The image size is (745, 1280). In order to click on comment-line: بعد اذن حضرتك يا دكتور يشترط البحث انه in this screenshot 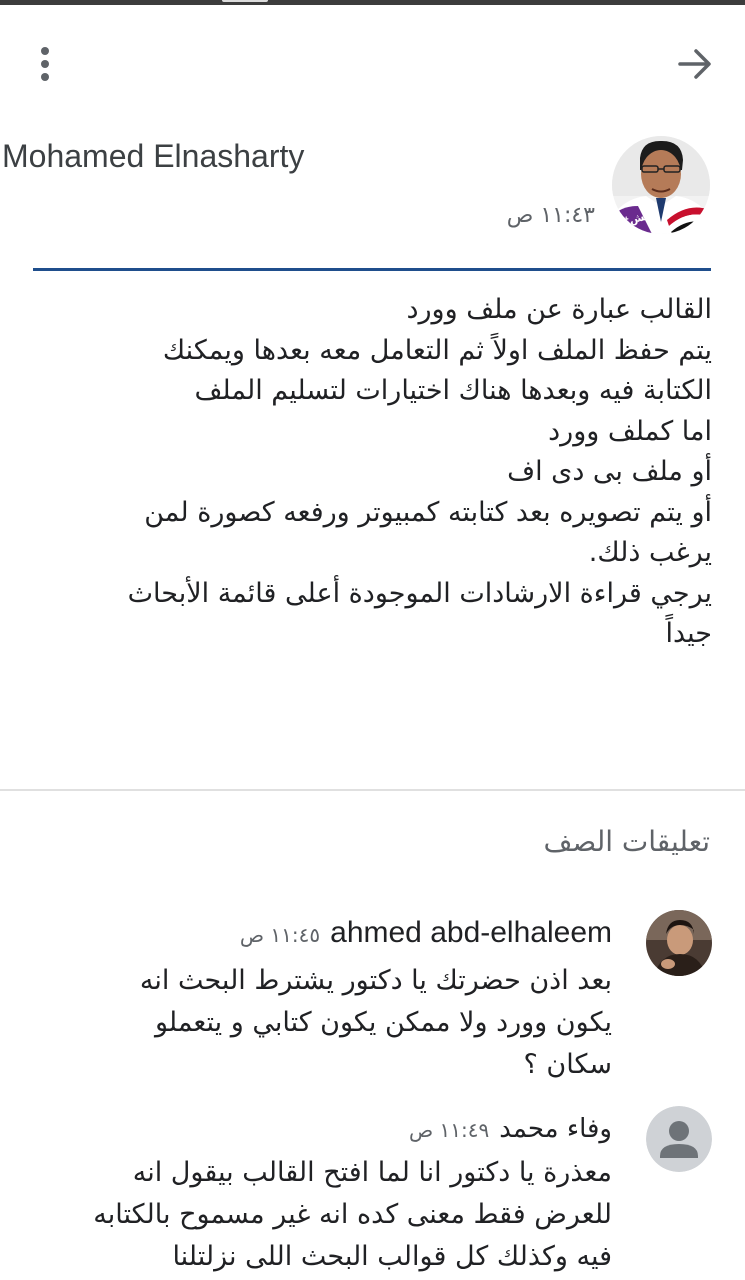, I will do `click(375, 980)`.